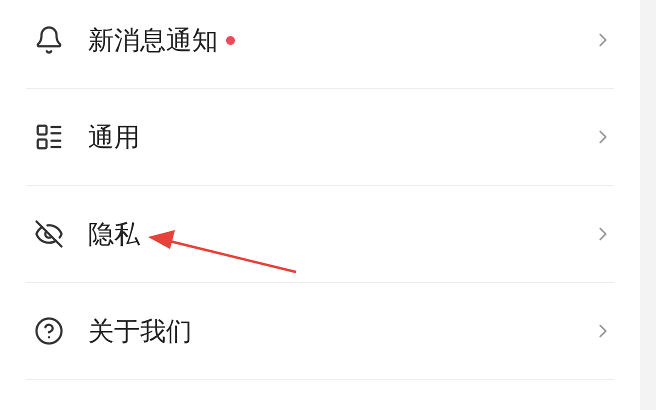  Describe the element at coordinates (140, 331) in the screenshot. I see `item-label: 关于我们` at that location.